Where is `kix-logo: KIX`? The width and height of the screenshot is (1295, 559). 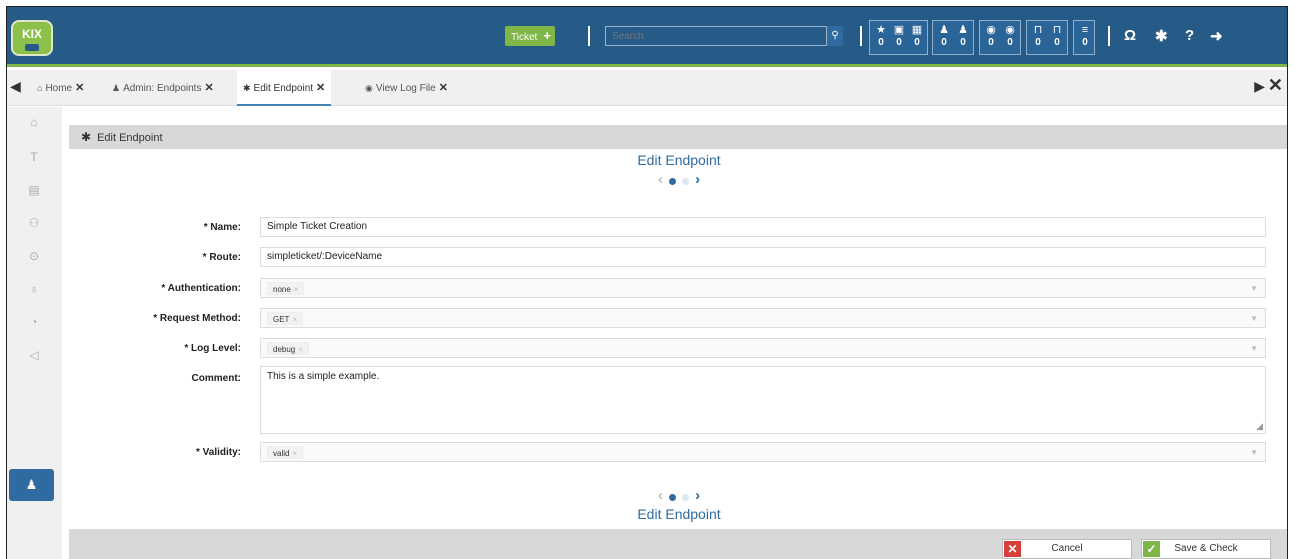 kix-logo: KIX is located at coordinates (32, 38).